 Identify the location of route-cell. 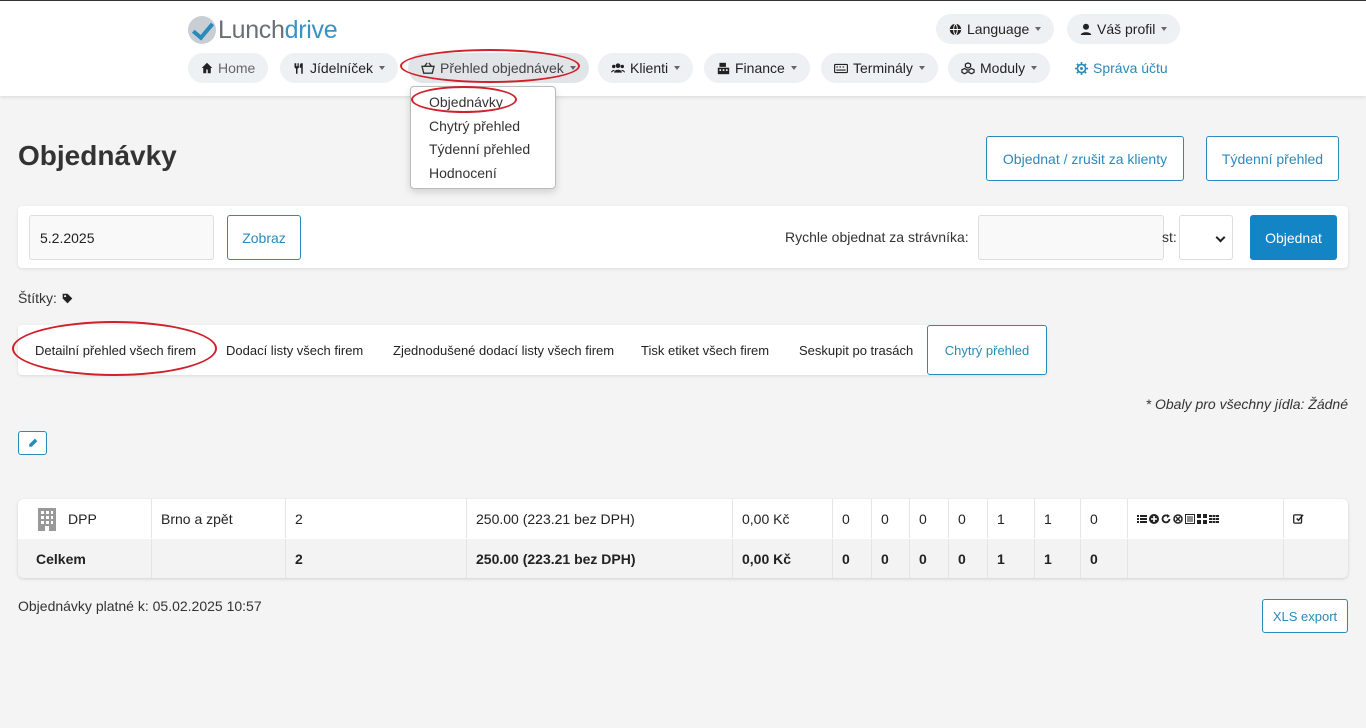
(219, 558).